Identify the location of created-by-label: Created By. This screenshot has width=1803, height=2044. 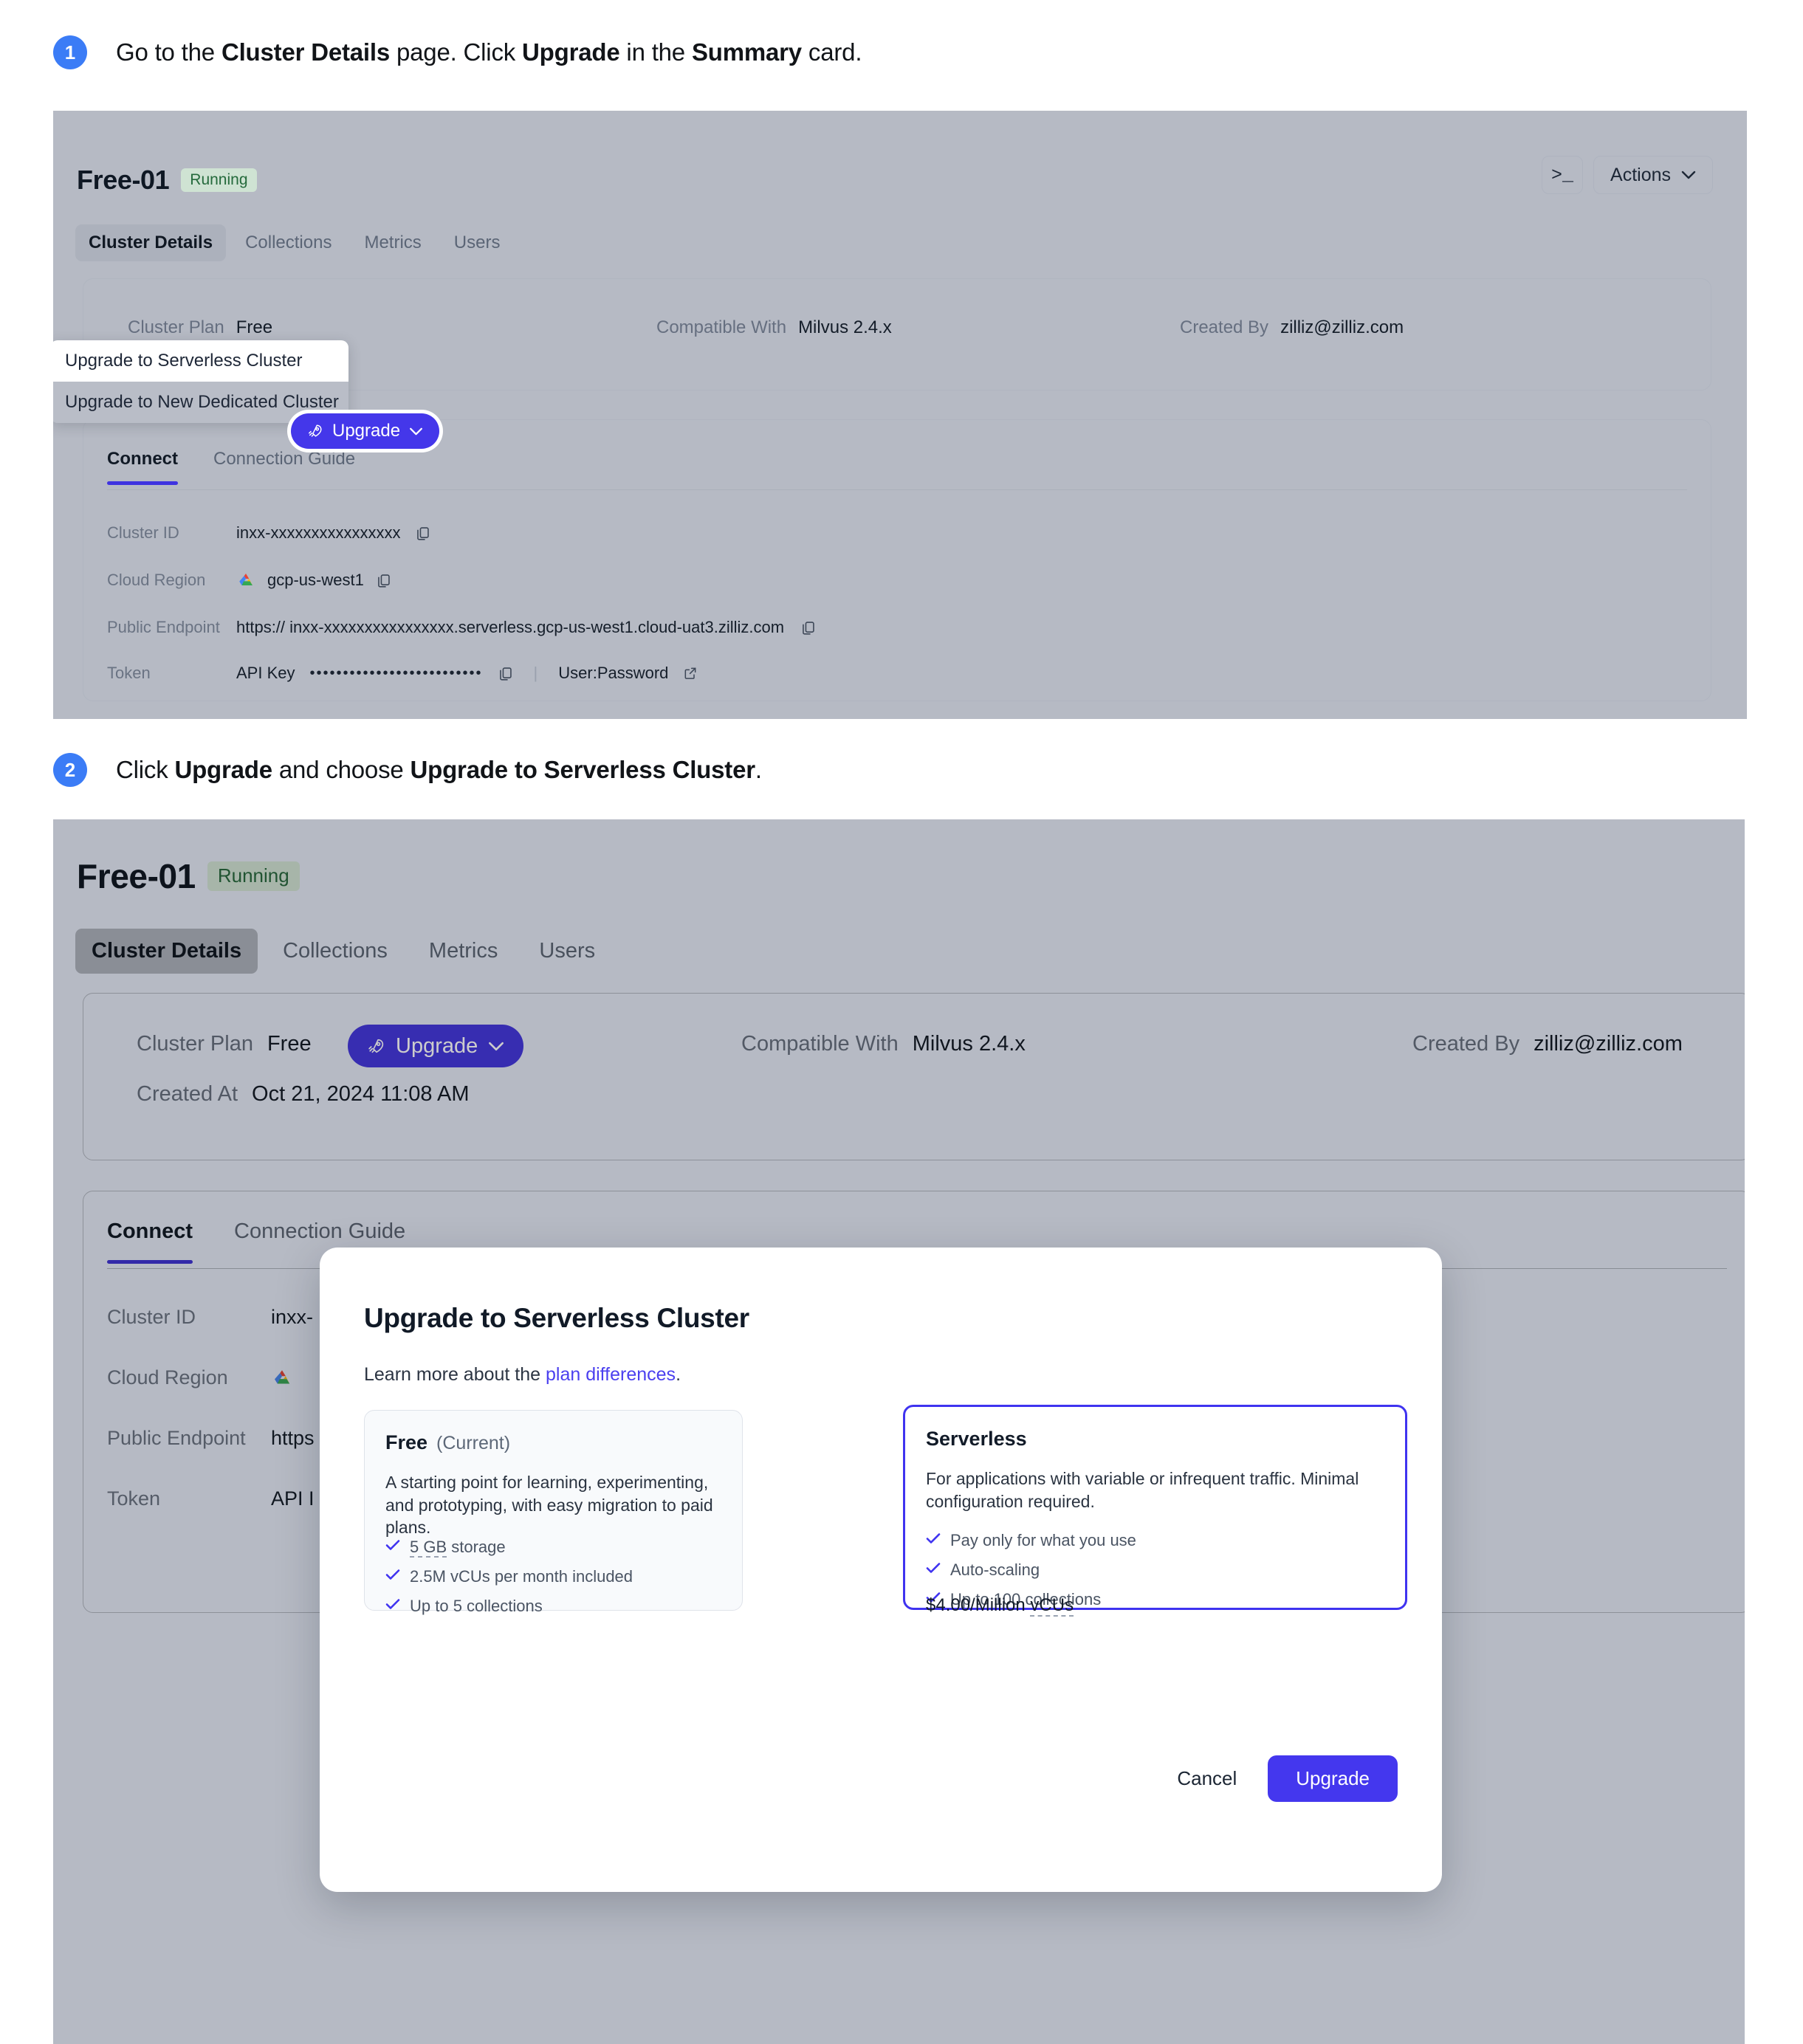
(1224, 327).